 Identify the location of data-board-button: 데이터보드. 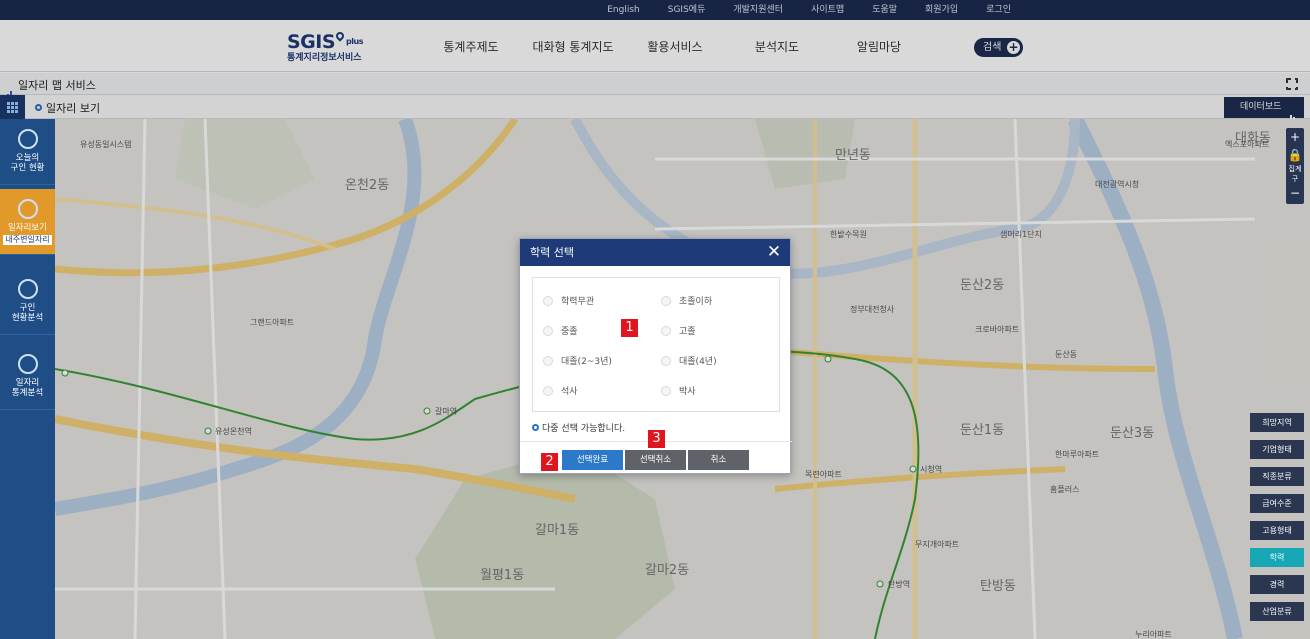
(1264, 110).